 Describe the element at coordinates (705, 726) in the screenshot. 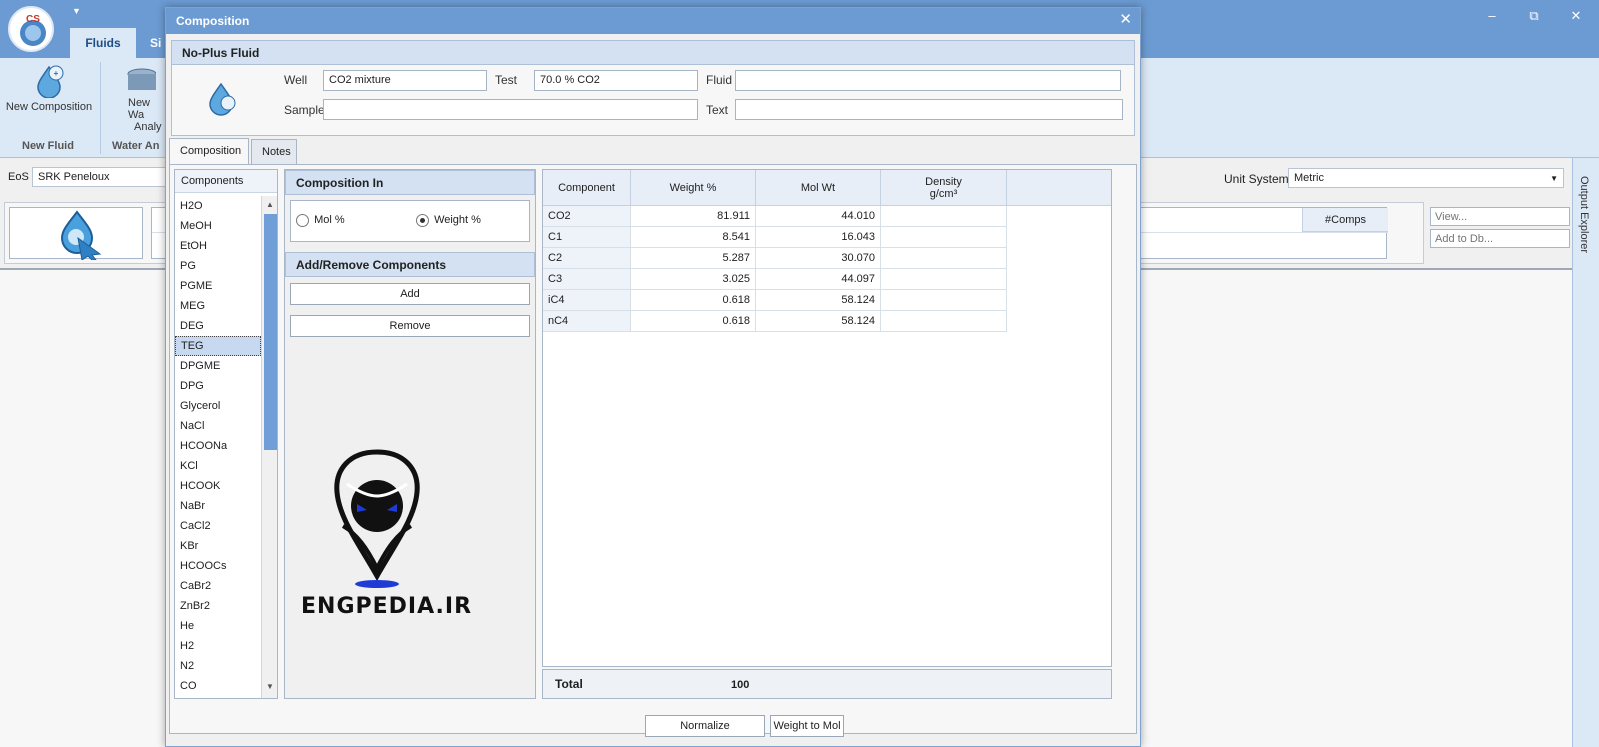

I see `normalize-button: Normalize` at that location.